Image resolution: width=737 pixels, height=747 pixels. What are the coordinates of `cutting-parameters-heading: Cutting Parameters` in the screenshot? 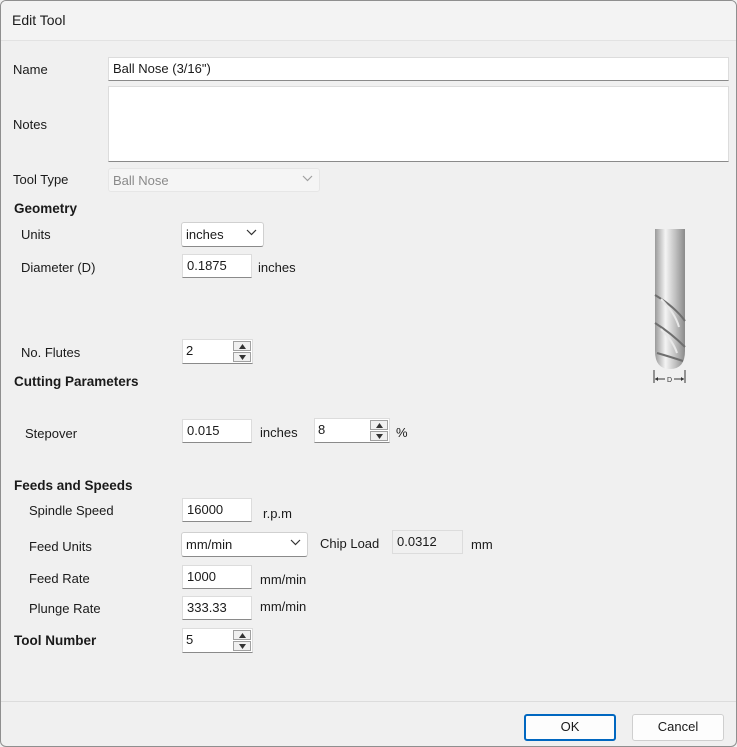 It's located at (76, 381).